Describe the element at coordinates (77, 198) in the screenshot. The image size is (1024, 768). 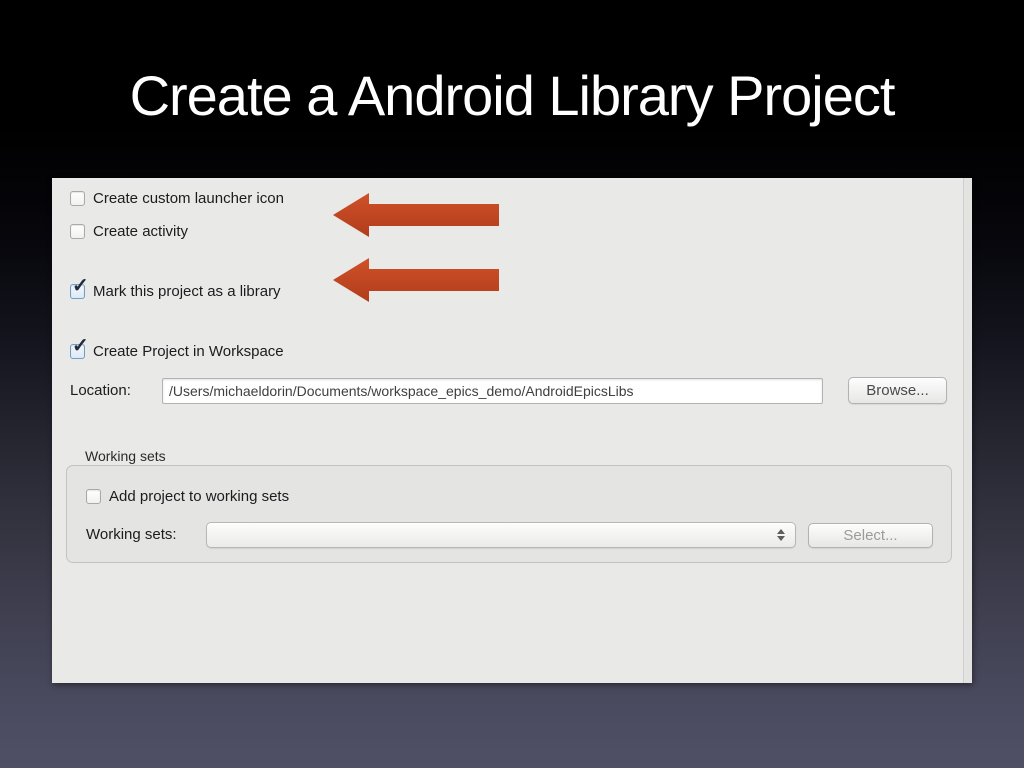
I see `create-custom-launcher-icon-checkbox` at that location.